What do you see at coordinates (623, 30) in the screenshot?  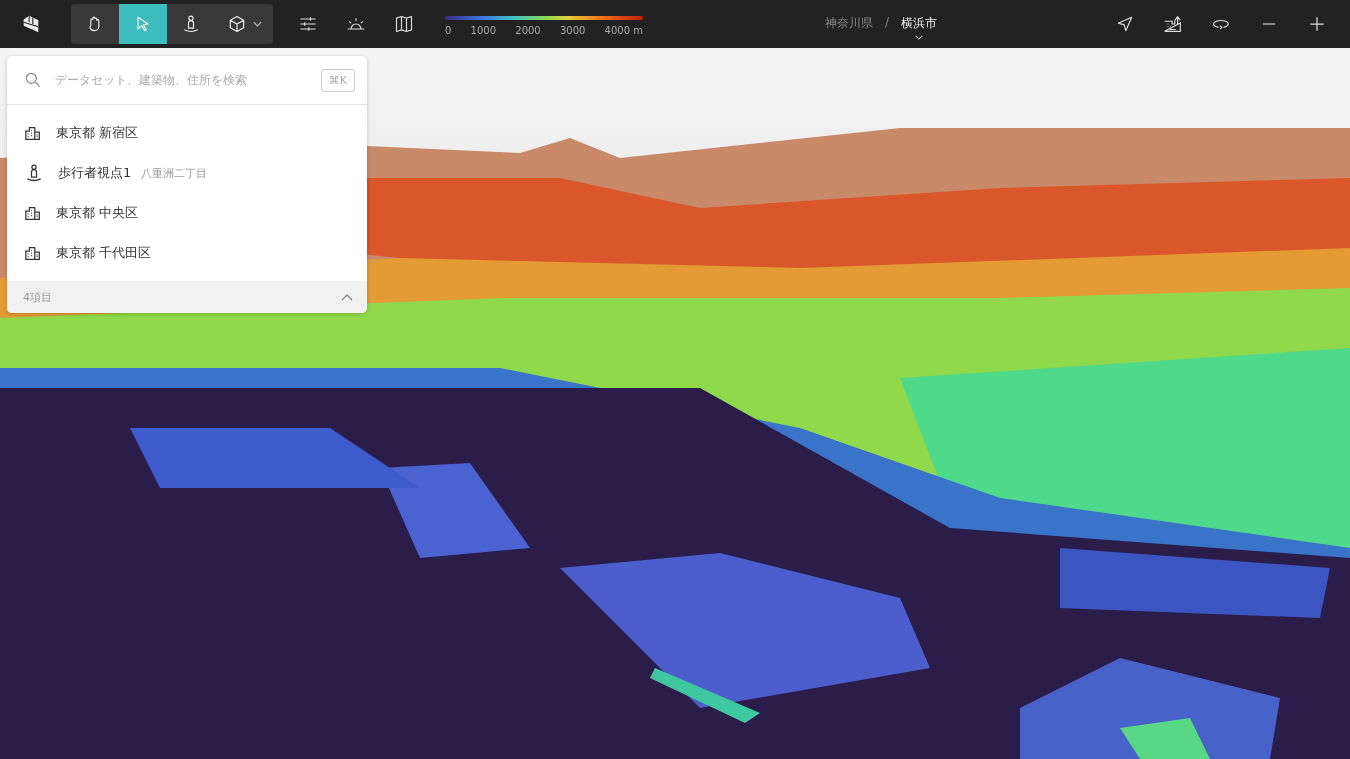 I see `legend-label: 4000 m` at bounding box center [623, 30].